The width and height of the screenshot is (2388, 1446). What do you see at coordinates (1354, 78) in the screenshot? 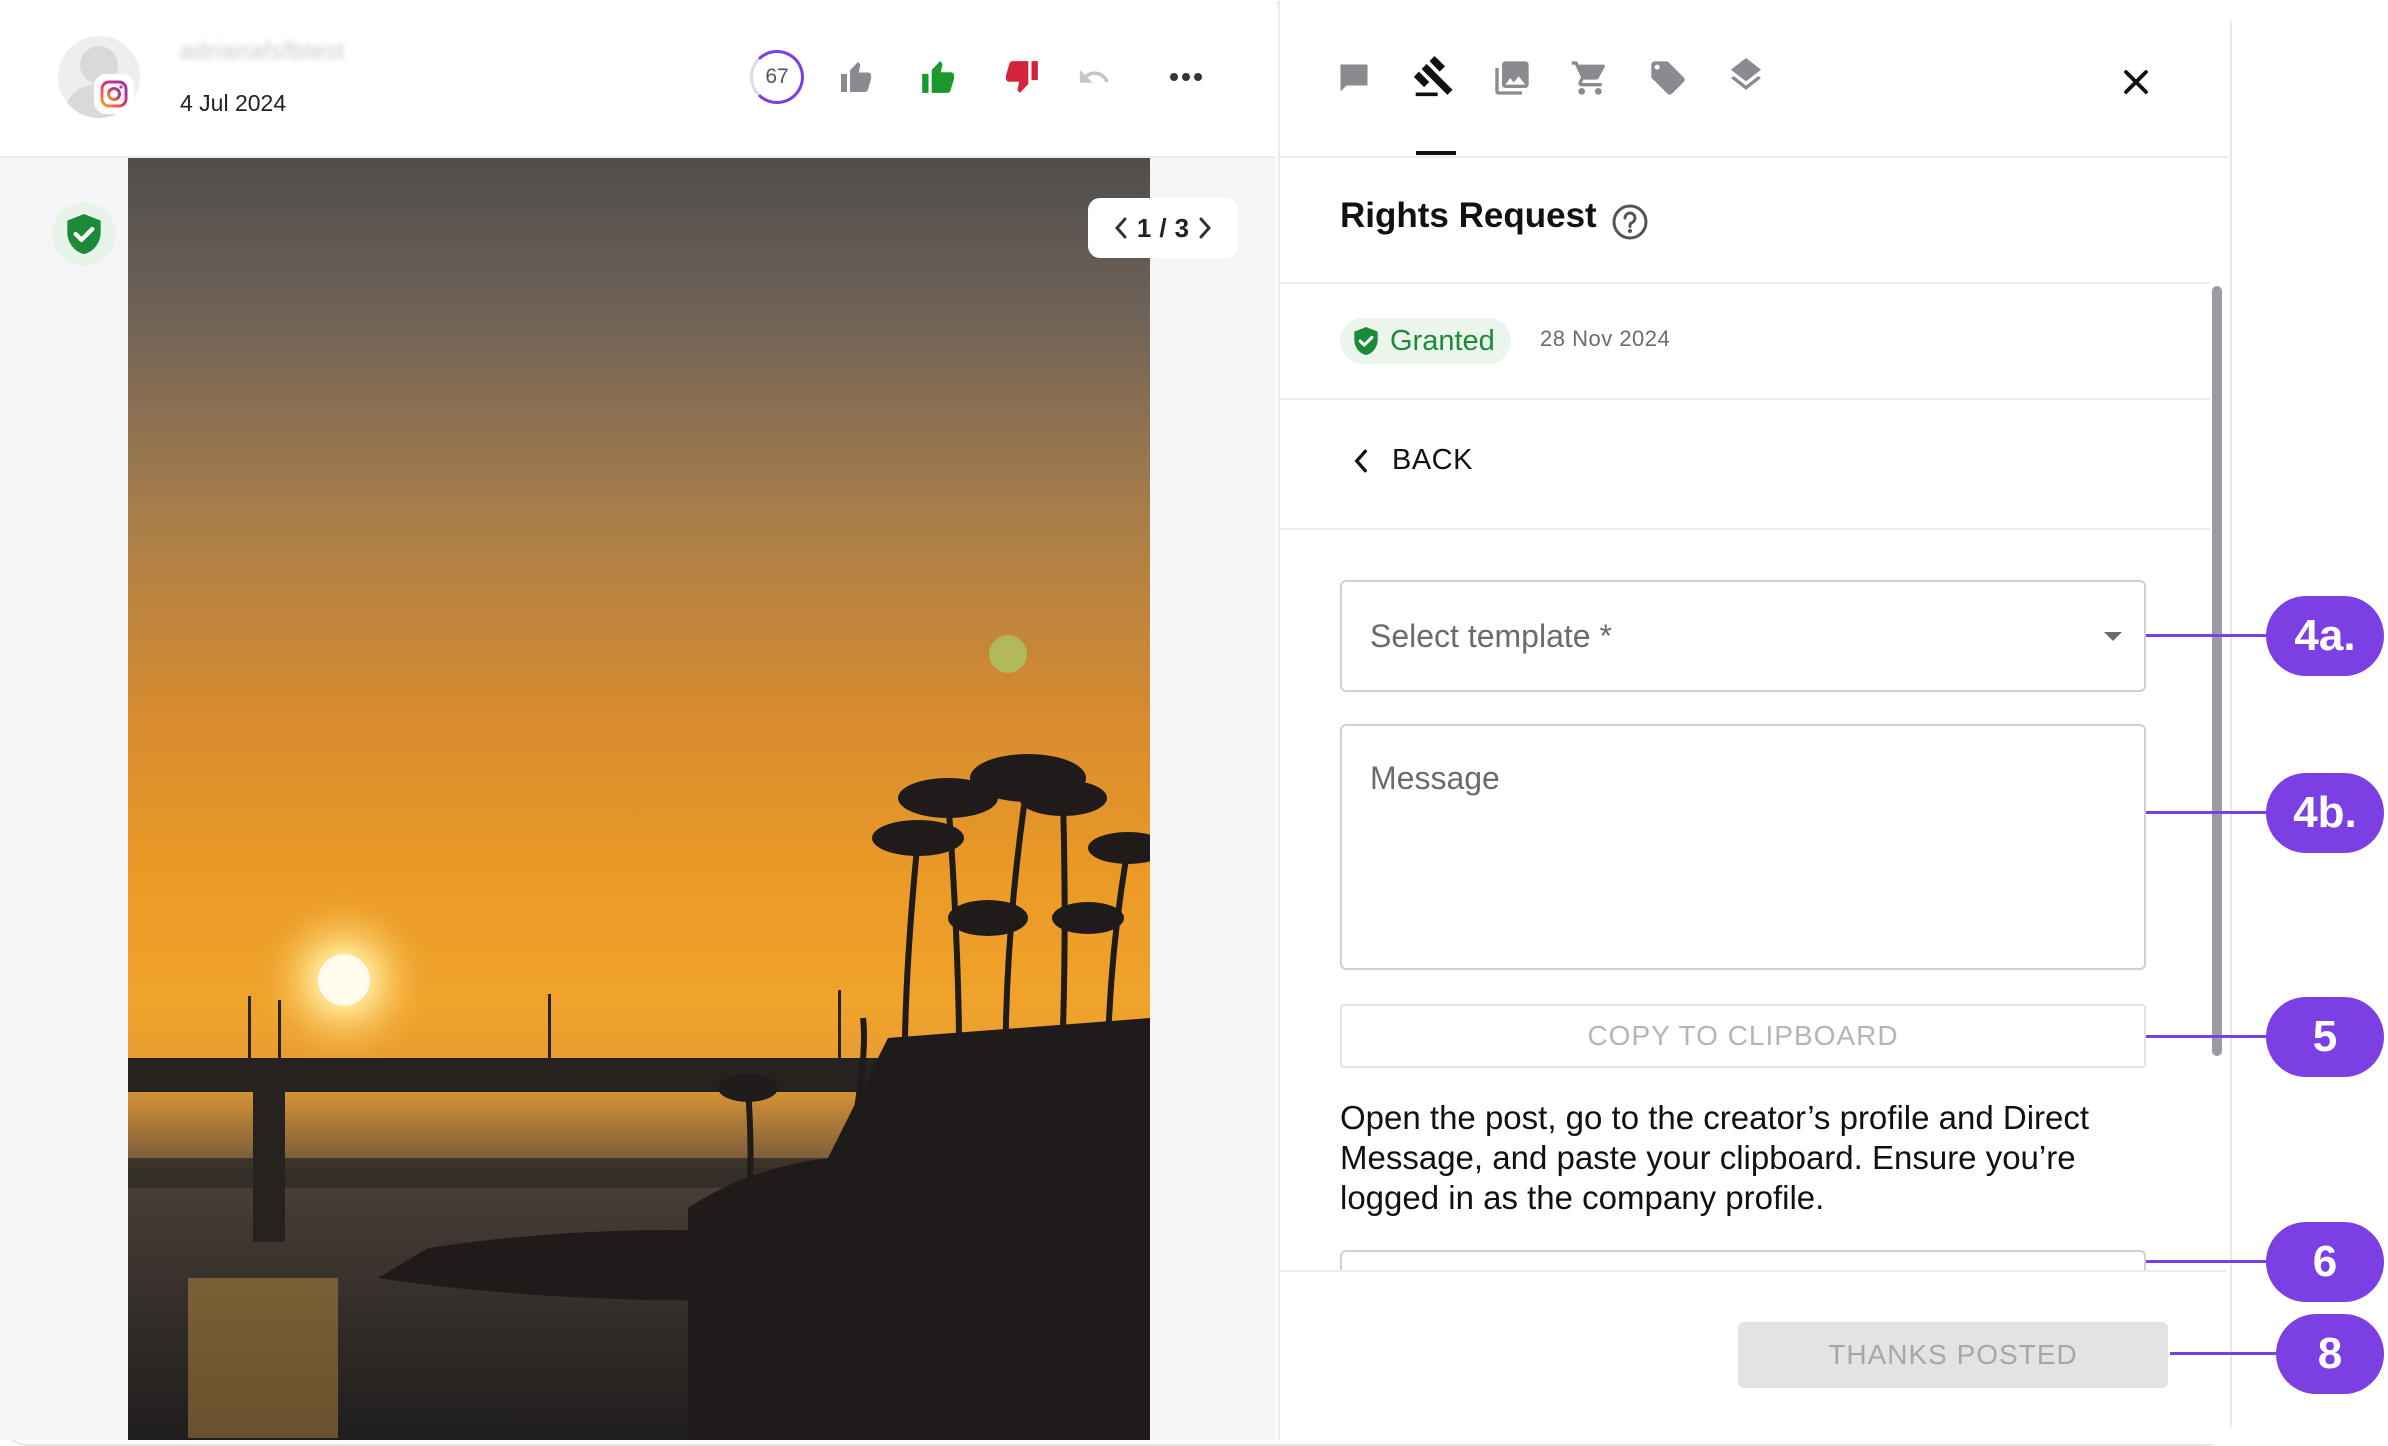
I see `comment-icon` at bounding box center [1354, 78].